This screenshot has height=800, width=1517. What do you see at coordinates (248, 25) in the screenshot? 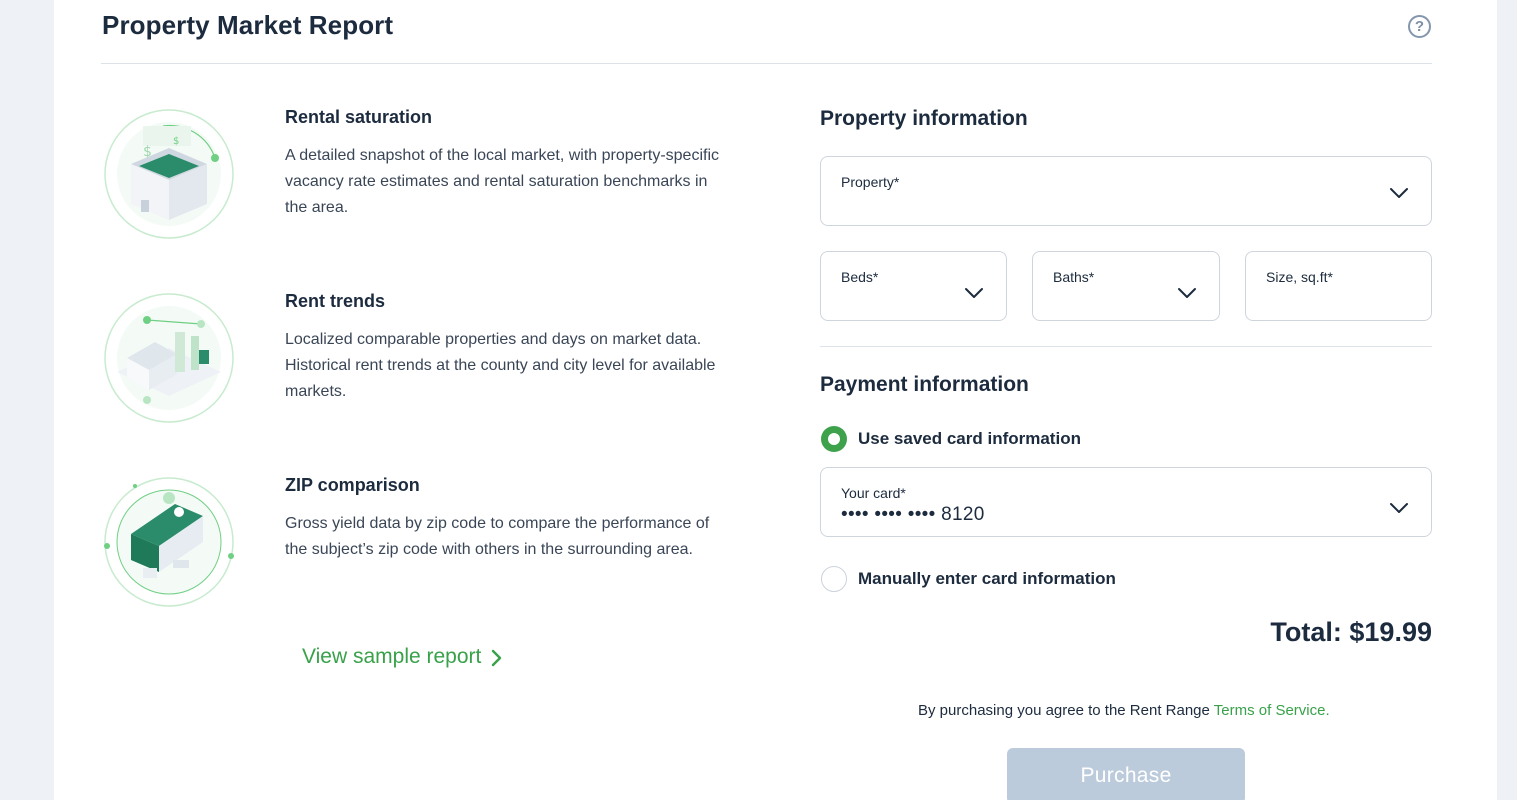
I see `page-title: Property Market Report` at bounding box center [248, 25].